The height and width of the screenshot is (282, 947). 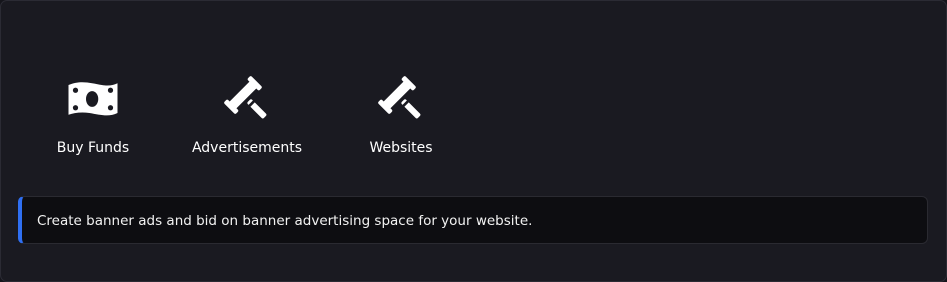 I want to click on buy-funds-label: Buy Funds, so click(x=93, y=148).